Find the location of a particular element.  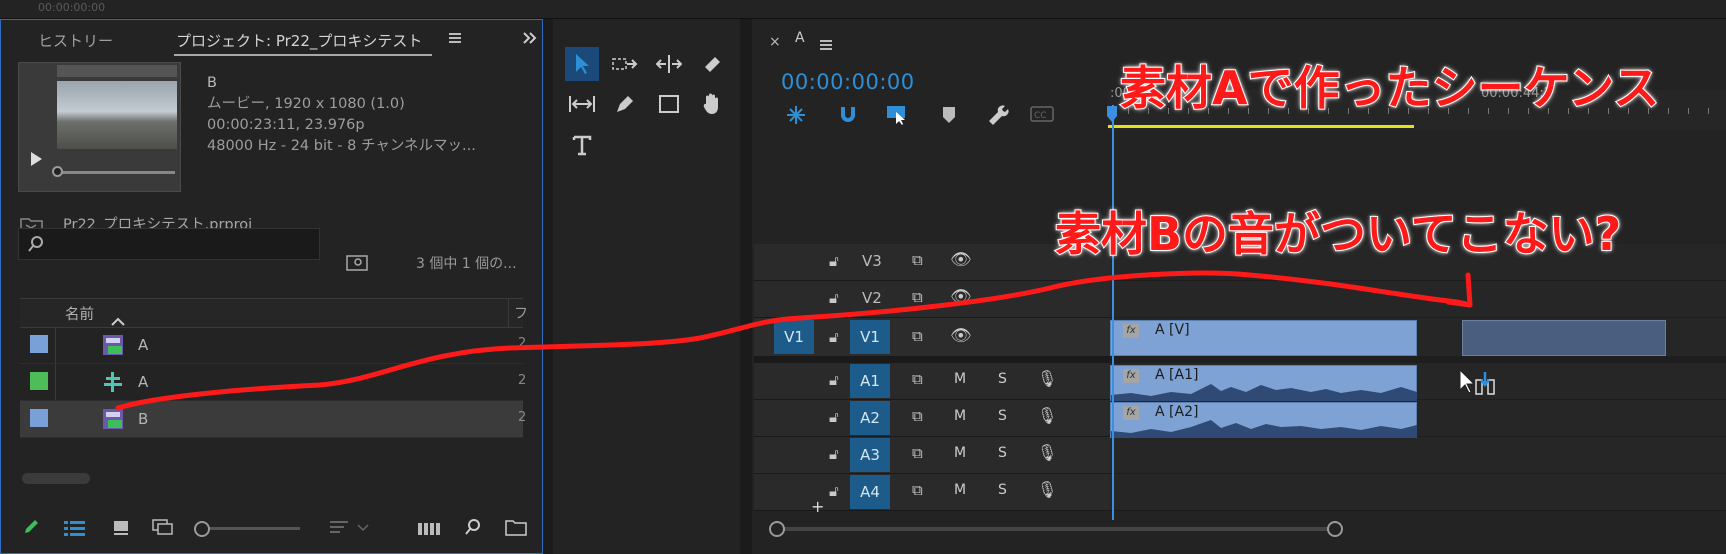

razor-icon is located at coordinates (712, 64).